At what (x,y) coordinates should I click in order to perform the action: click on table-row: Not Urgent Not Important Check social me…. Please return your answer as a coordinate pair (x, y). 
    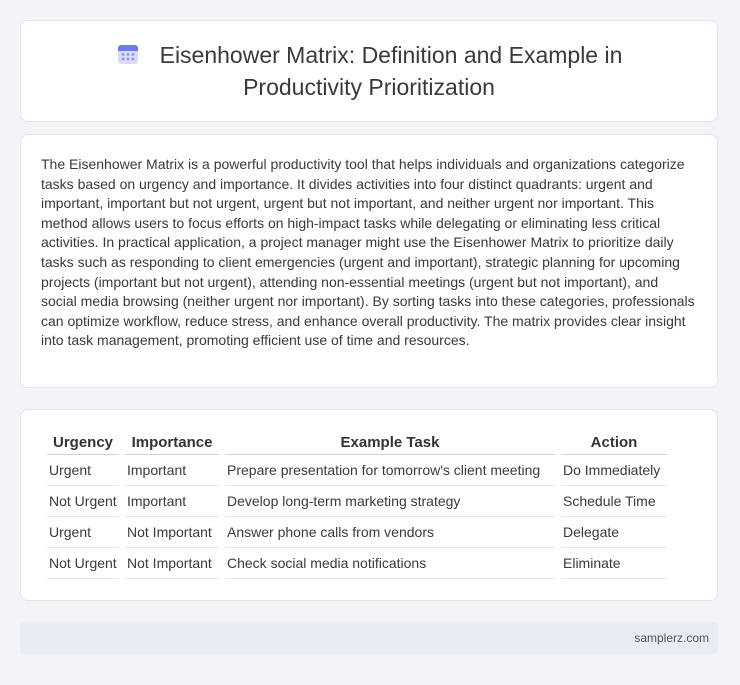
    Looking at the image, I should click on (357, 563).